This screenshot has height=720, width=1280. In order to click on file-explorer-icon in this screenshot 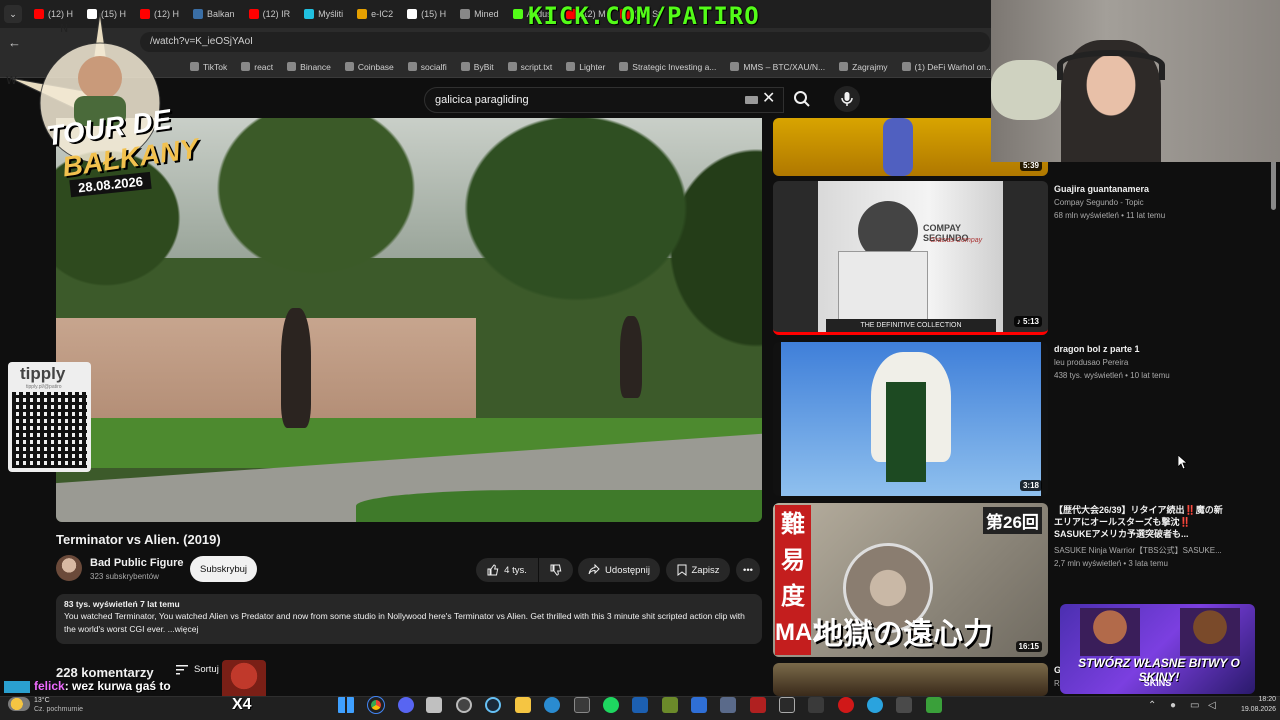, I will do `click(523, 705)`.